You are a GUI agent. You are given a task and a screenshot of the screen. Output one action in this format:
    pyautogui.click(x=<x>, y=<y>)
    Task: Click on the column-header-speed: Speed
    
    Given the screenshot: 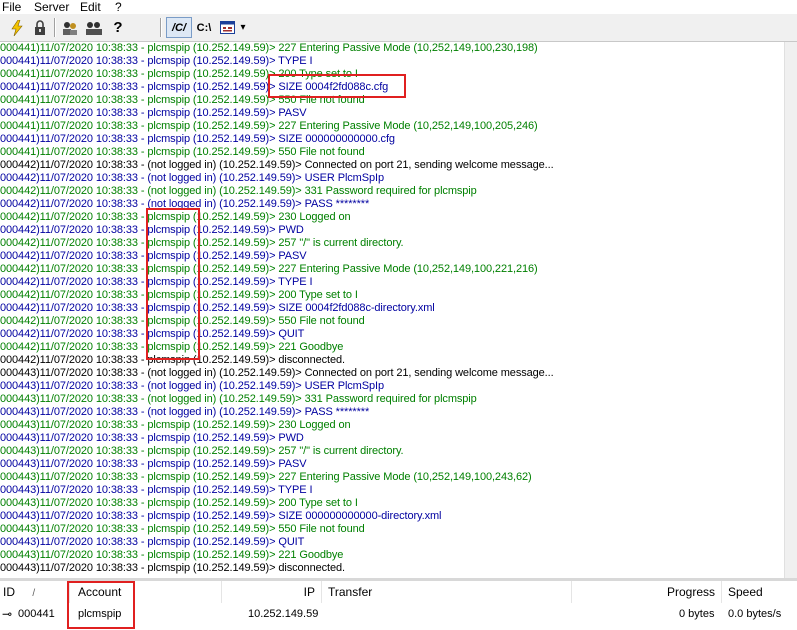 What is the action you would take?
    pyautogui.click(x=759, y=592)
    